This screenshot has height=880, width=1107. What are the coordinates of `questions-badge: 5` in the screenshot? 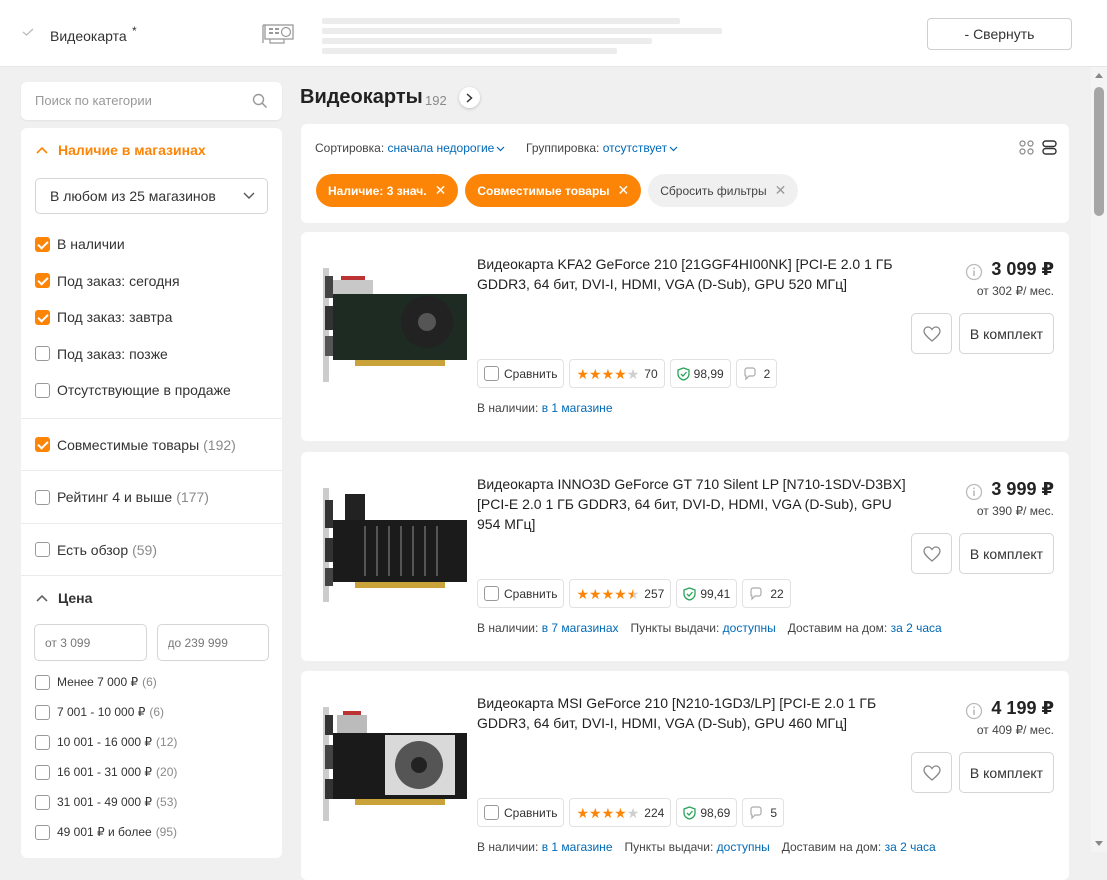 It's located at (763, 812).